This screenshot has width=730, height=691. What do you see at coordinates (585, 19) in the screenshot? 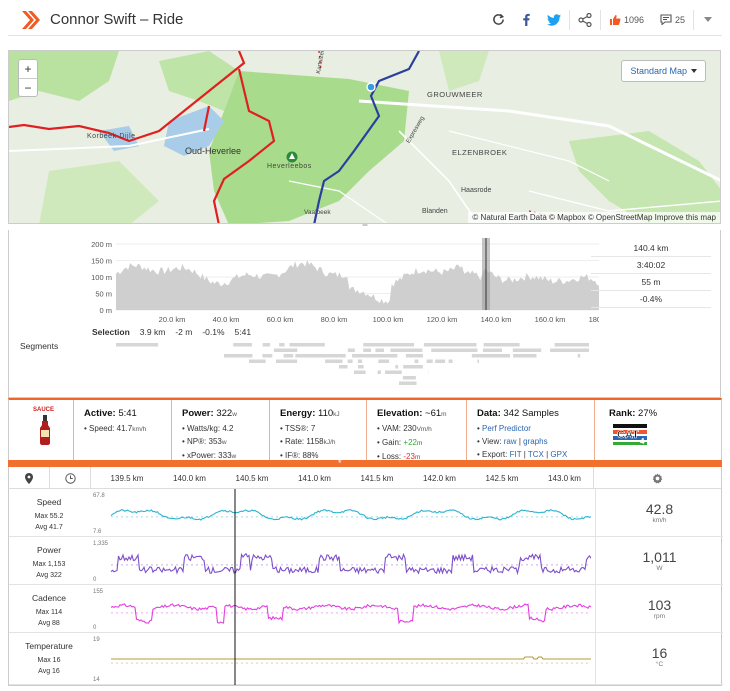
I see `share-button` at bounding box center [585, 19].